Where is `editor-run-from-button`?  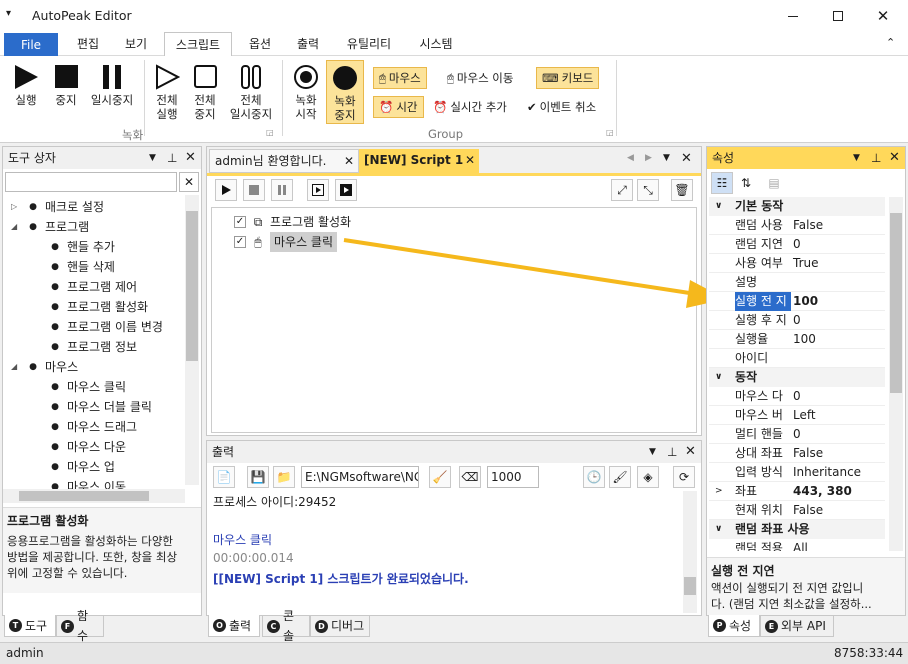 editor-run-from-button is located at coordinates (346, 190).